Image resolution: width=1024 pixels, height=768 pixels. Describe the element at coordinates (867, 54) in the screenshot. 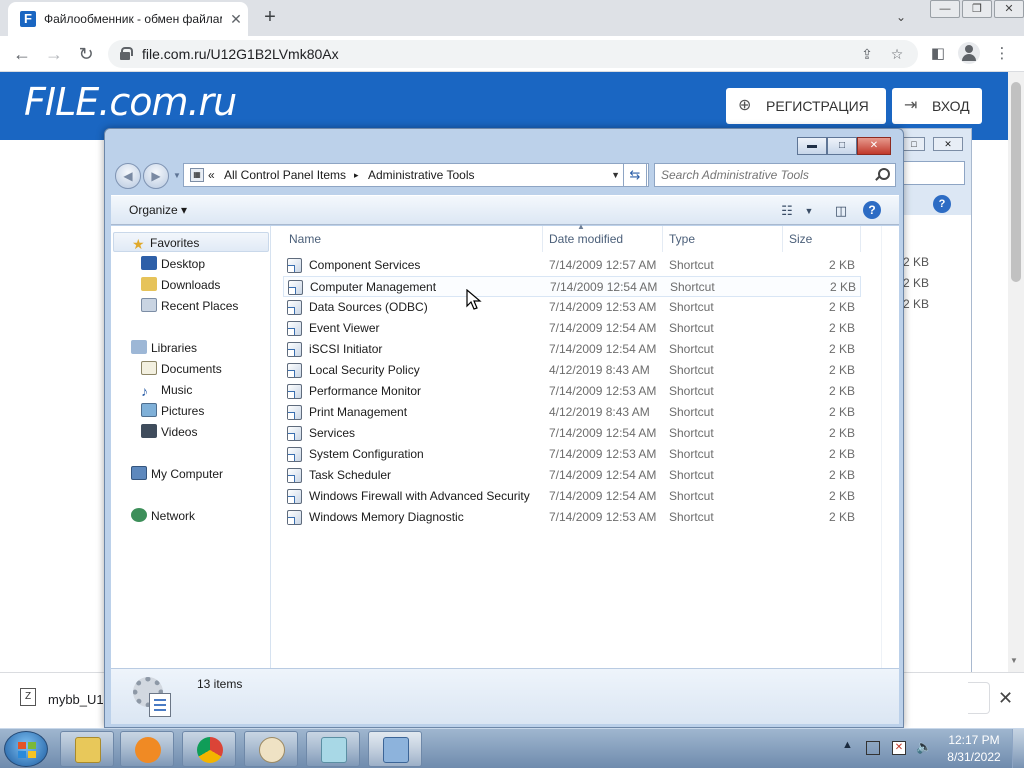

I see `share-icon: ⇪` at that location.